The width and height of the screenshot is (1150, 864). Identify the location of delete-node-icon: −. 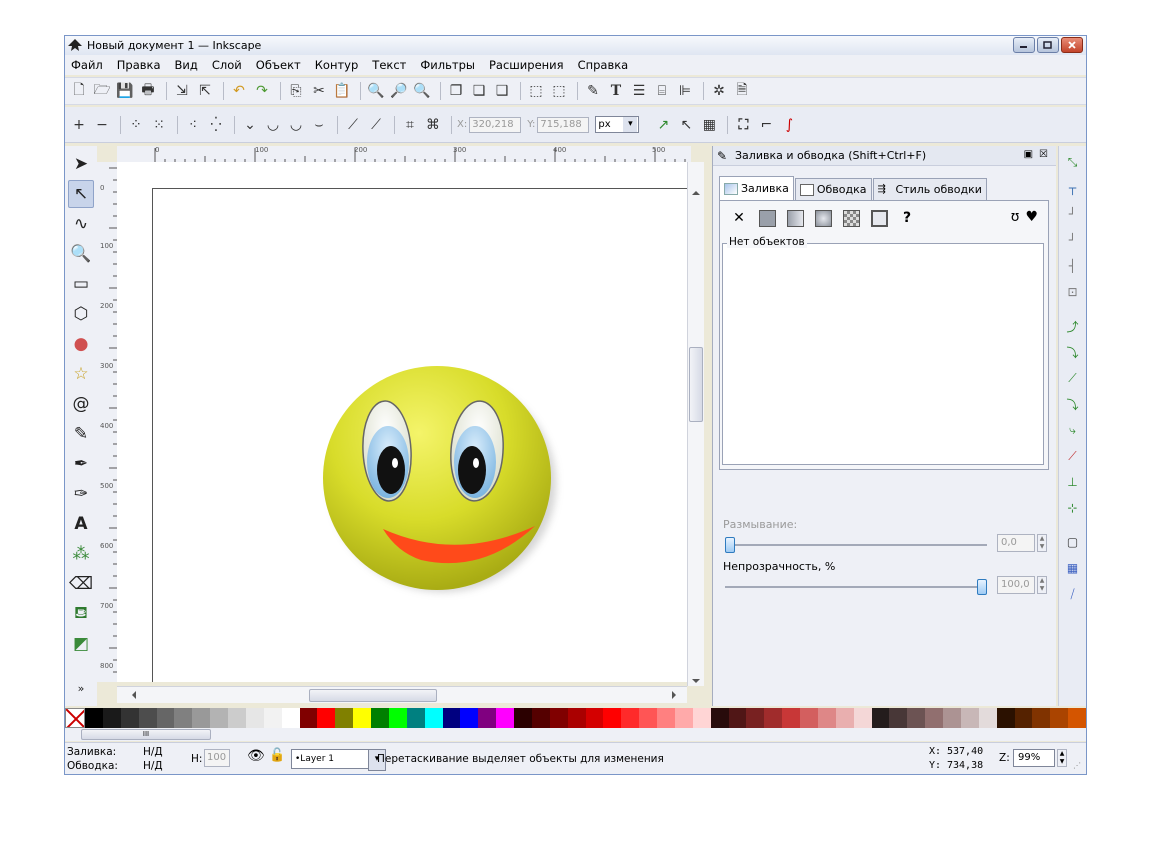
(102, 125).